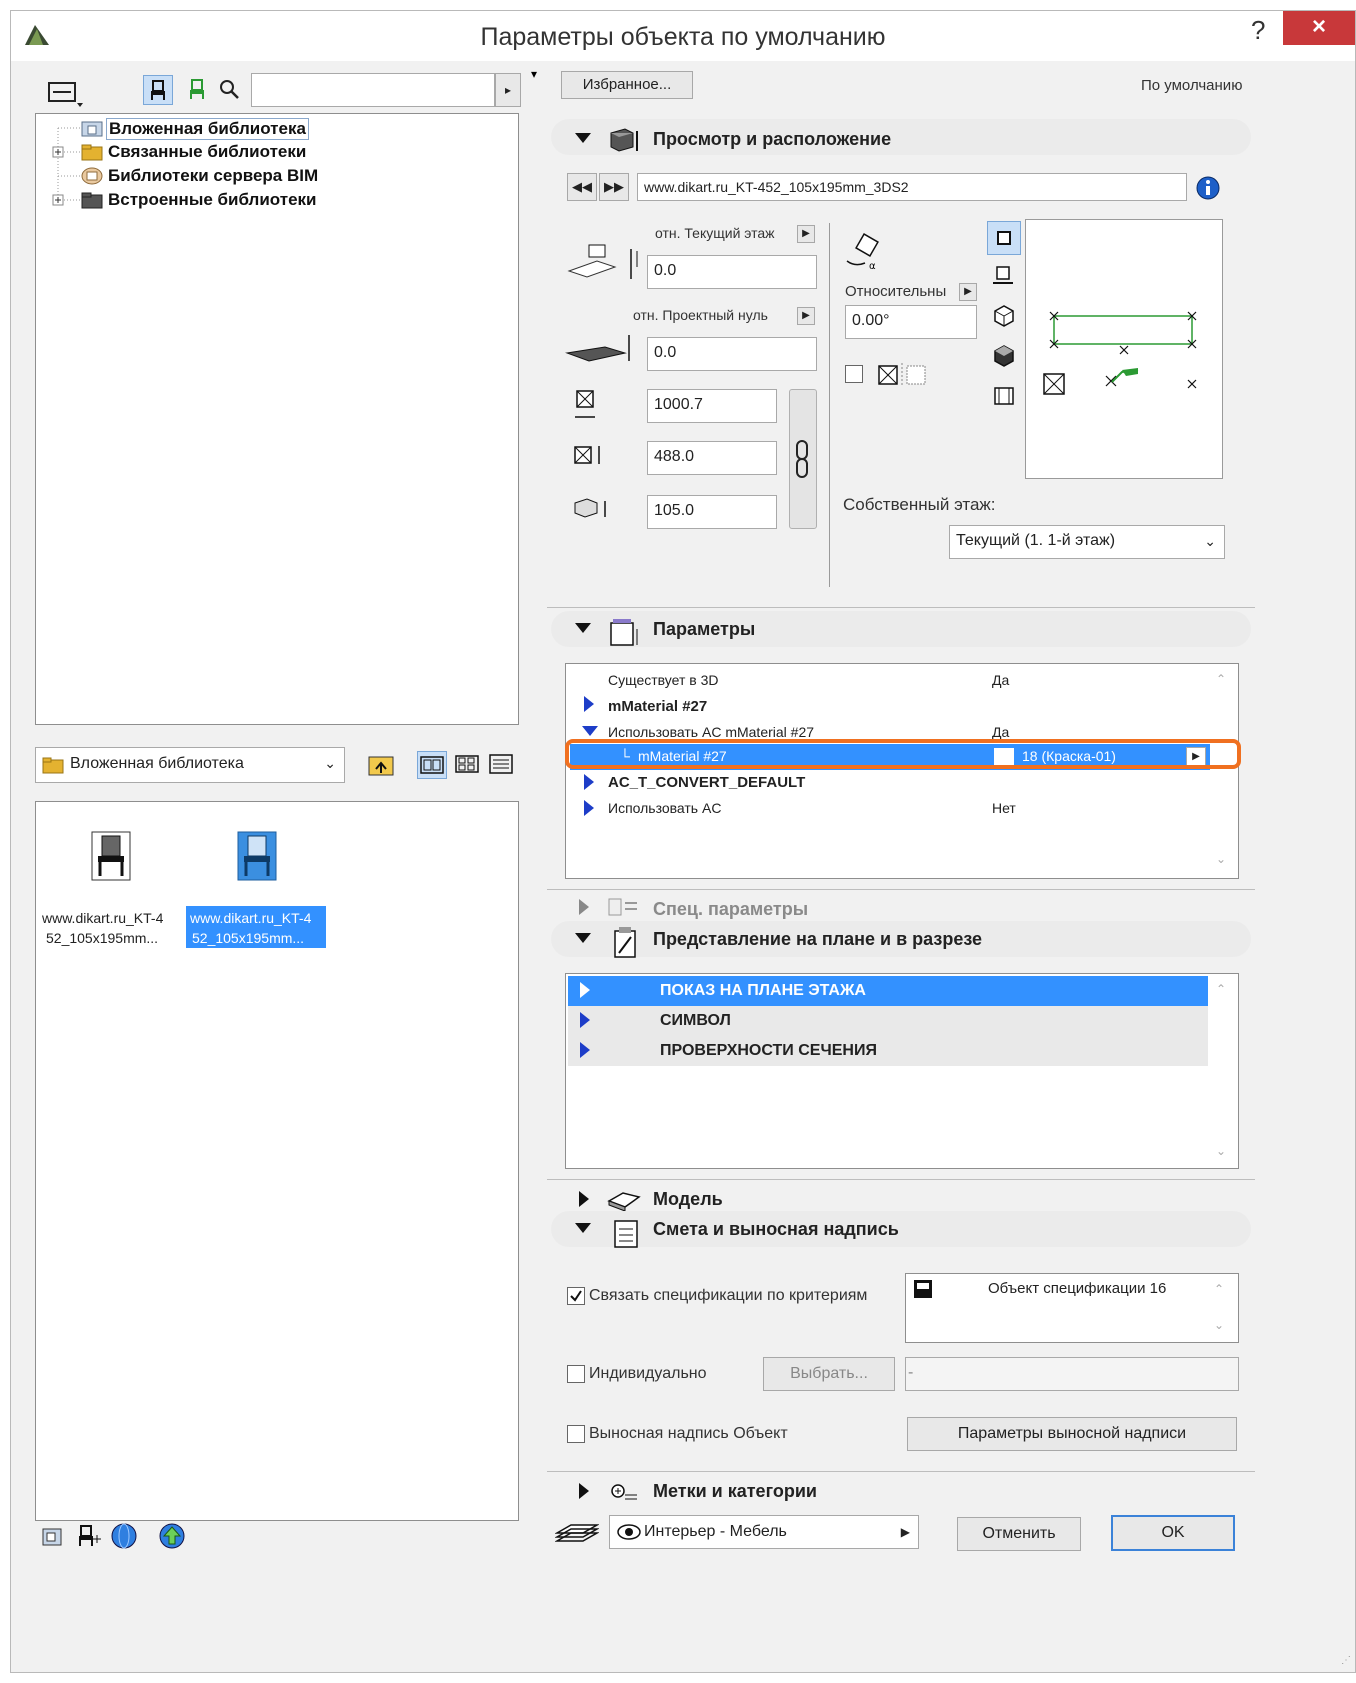  I want to click on folder-up-icon, so click(382, 767).